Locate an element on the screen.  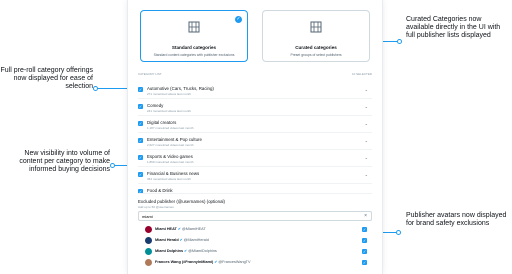
publisher-handle: @MiamiHerald is located at coordinates (196, 240).